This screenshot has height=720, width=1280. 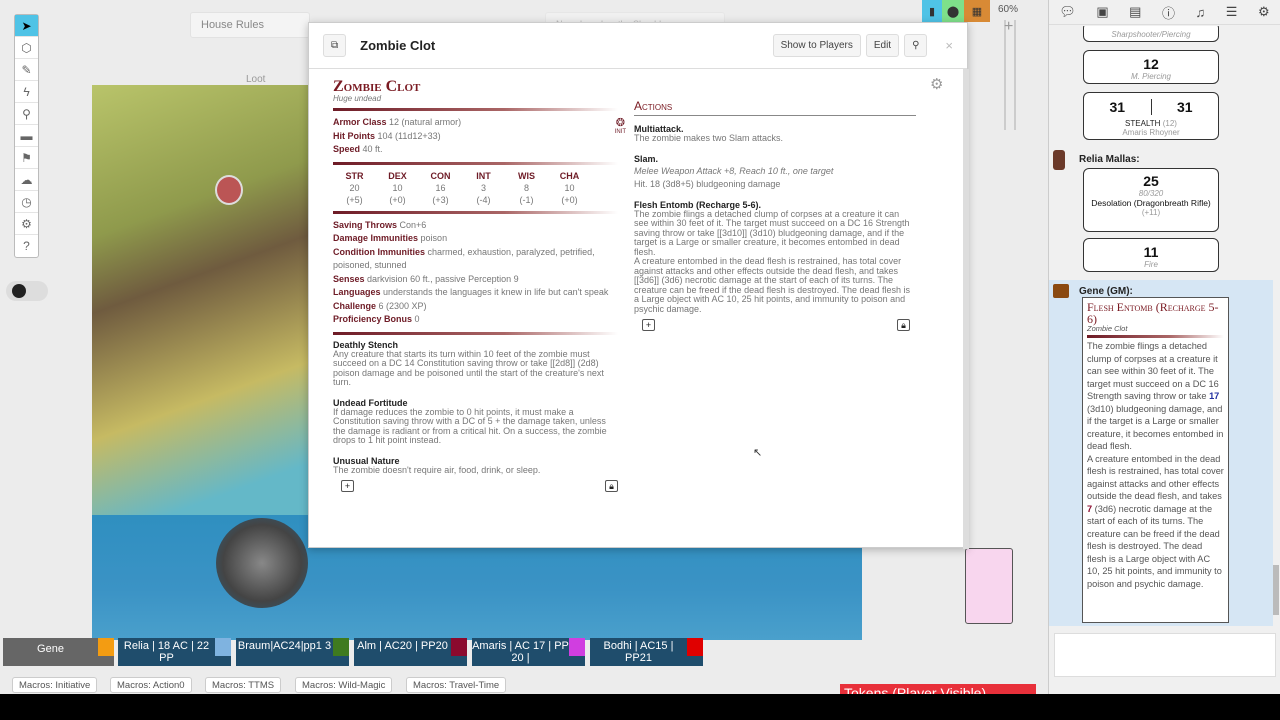 I want to click on dice-tool: ⚙, so click(x=26, y=224).